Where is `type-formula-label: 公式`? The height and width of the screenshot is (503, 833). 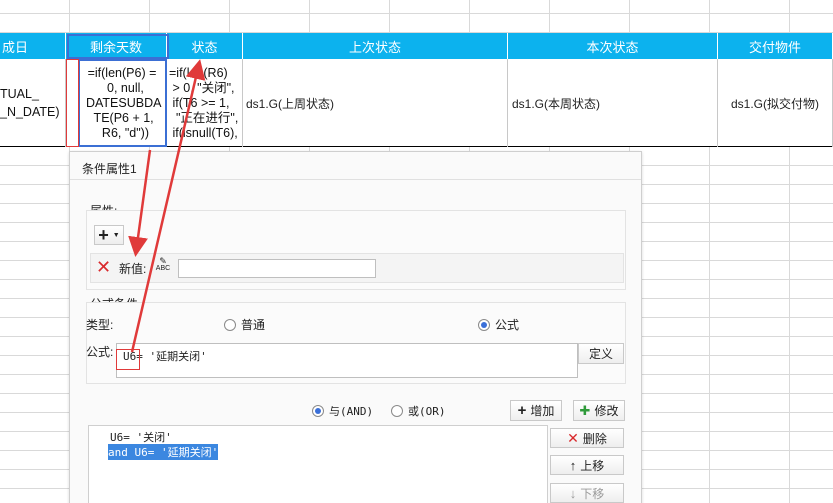 type-formula-label: 公式 is located at coordinates (507, 325).